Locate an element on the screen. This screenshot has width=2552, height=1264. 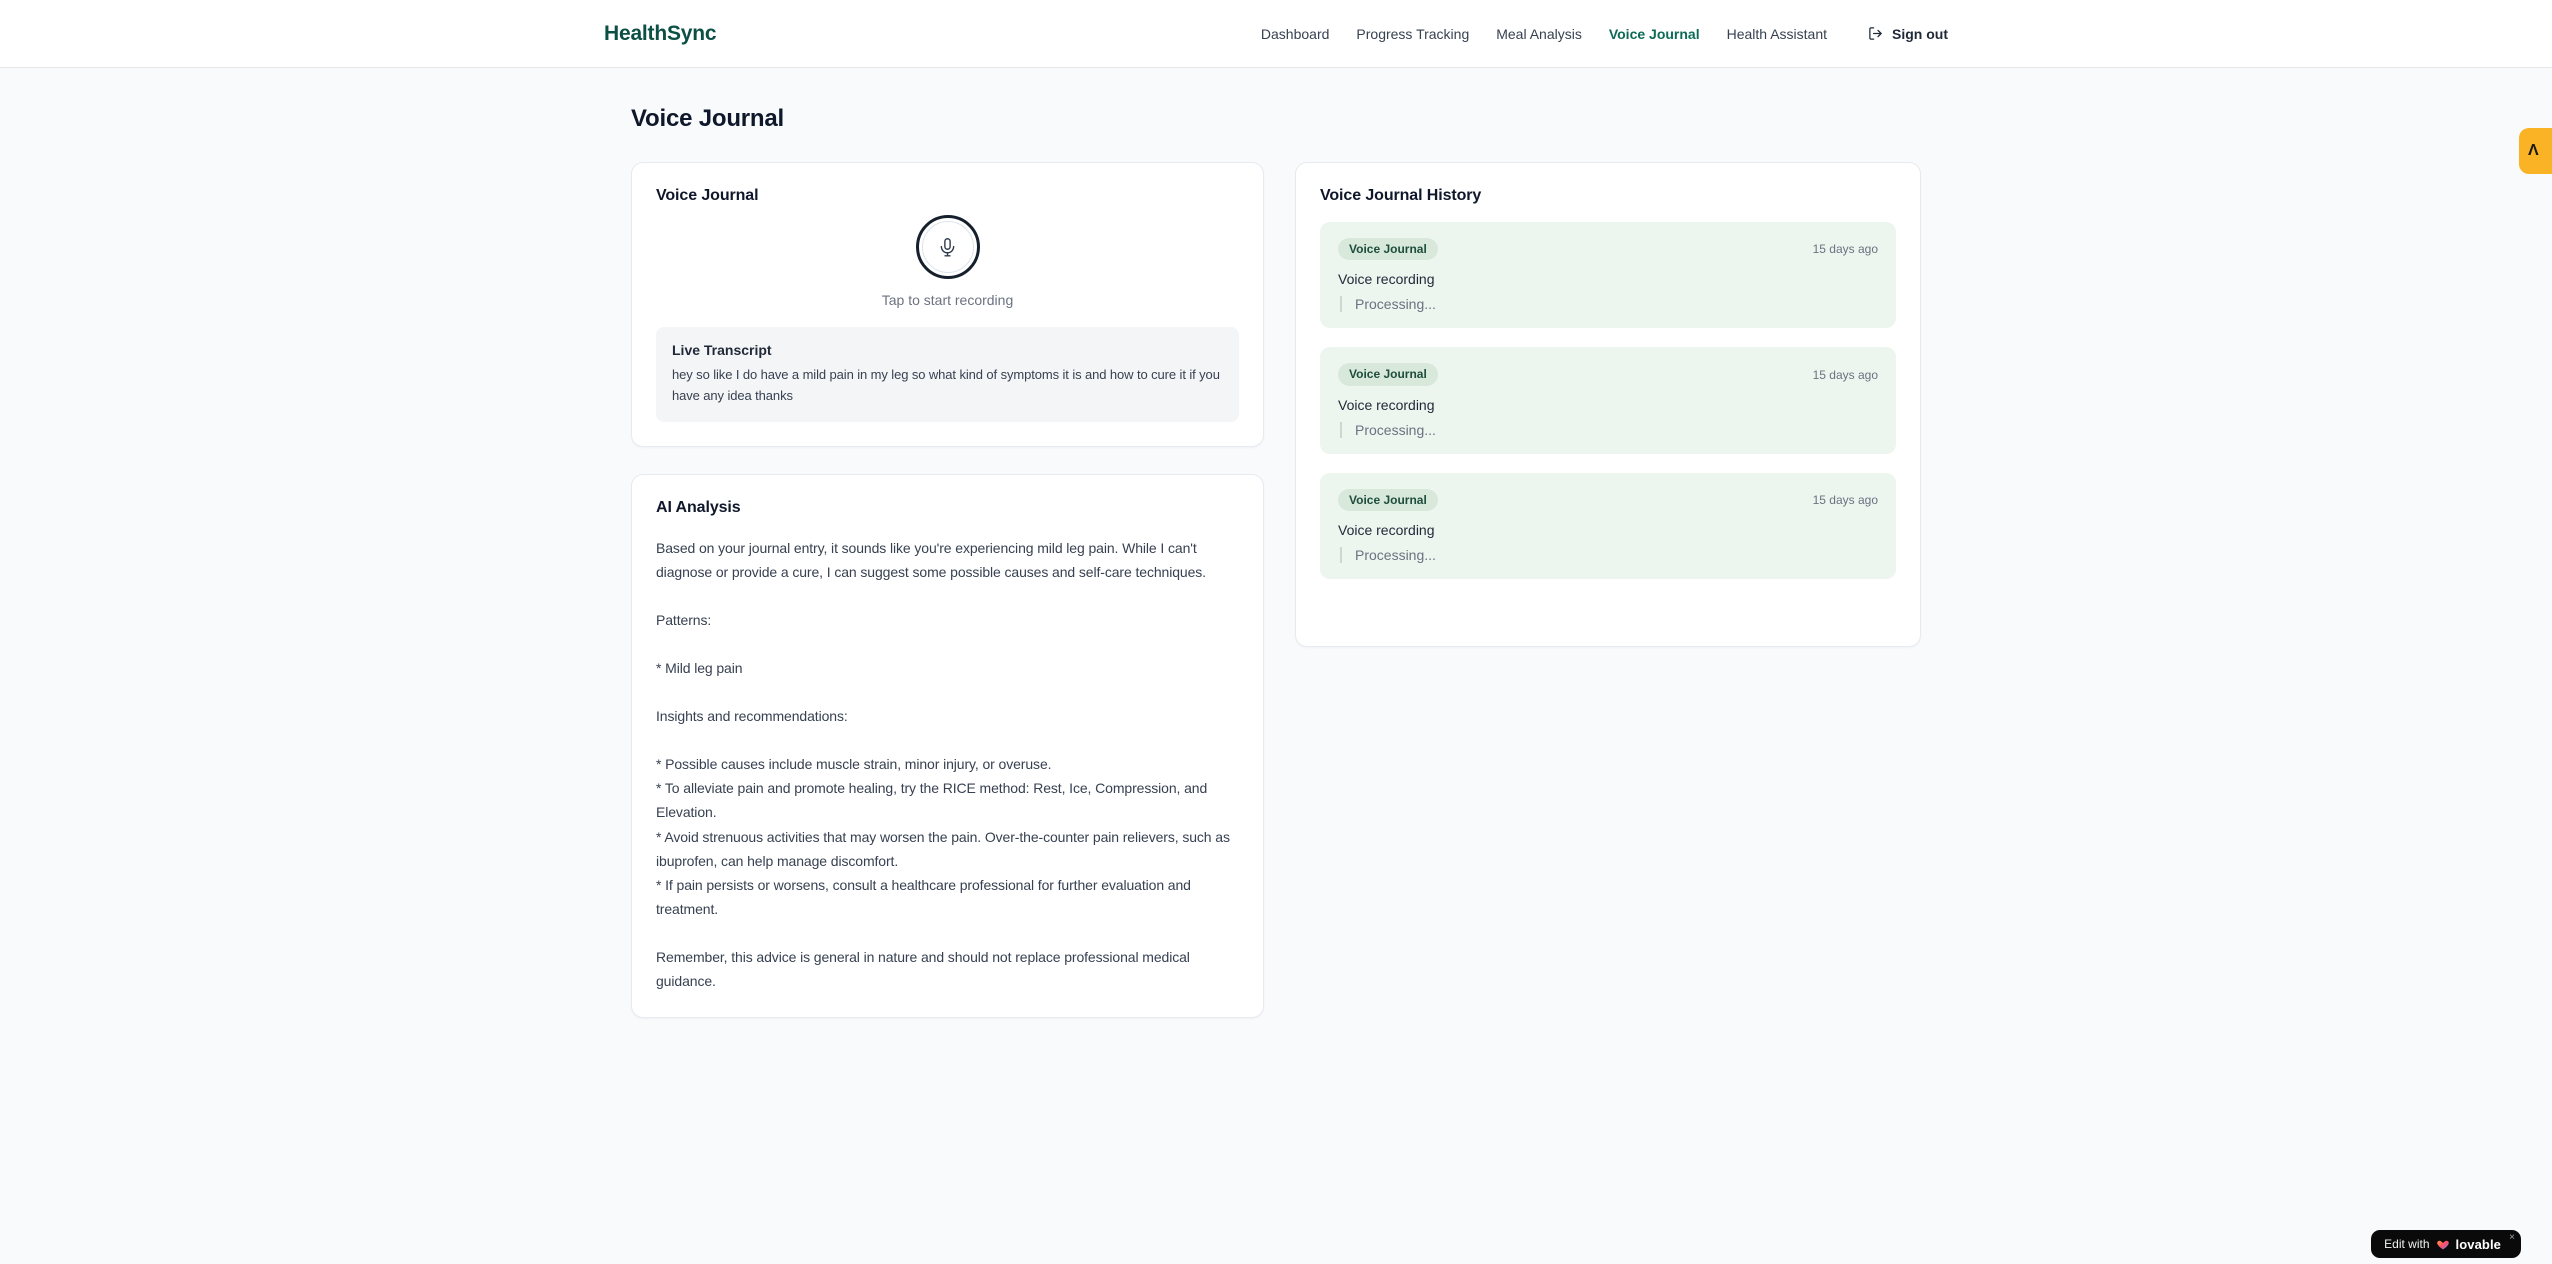
sign-out-label: Sign out is located at coordinates (1920, 33).